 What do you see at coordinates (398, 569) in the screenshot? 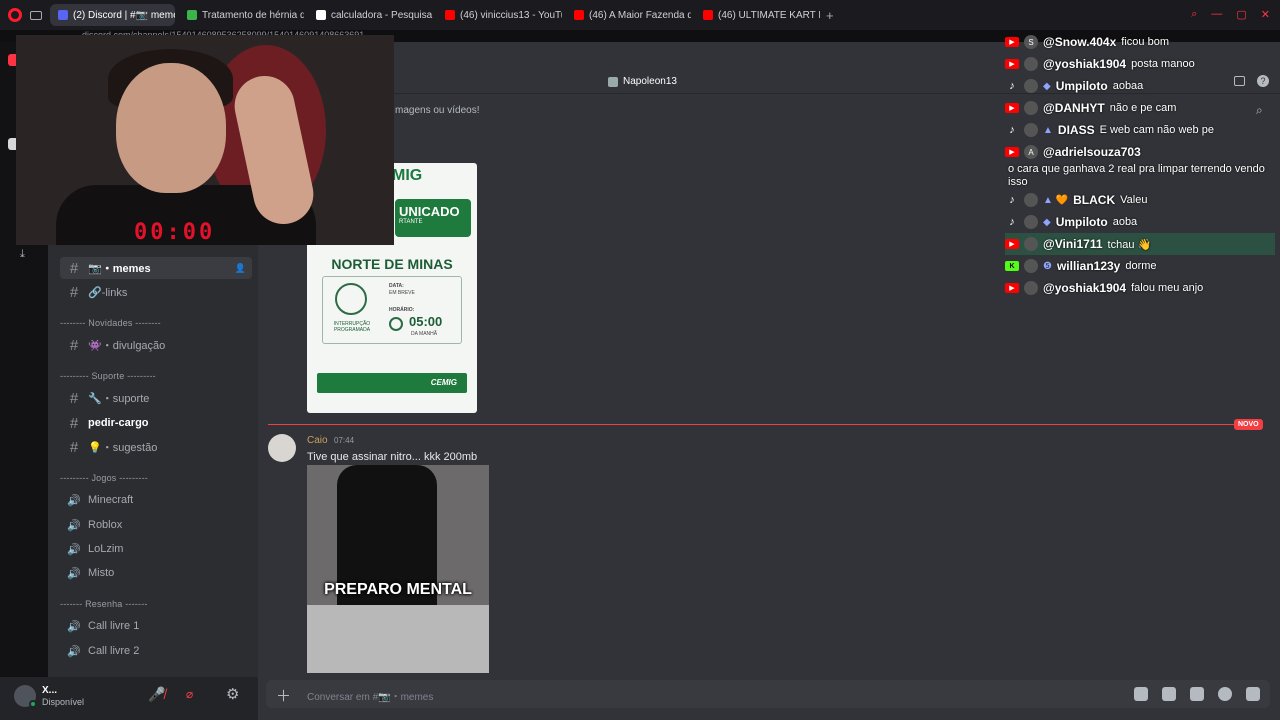
I see `video-attachment: PREPARO MENTAL` at bounding box center [398, 569].